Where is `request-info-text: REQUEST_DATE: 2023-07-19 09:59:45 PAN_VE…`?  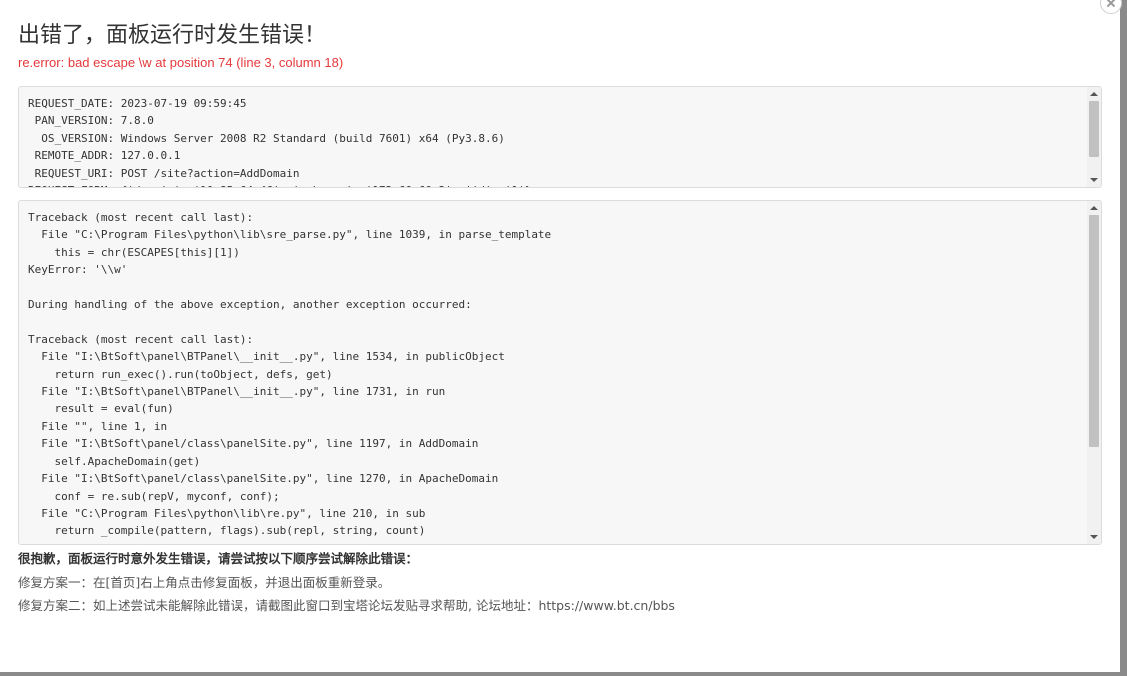
request-info-text: REQUEST_DATE: 2023-07-19 09:59:45 PAN_VE… is located at coordinates (279, 142).